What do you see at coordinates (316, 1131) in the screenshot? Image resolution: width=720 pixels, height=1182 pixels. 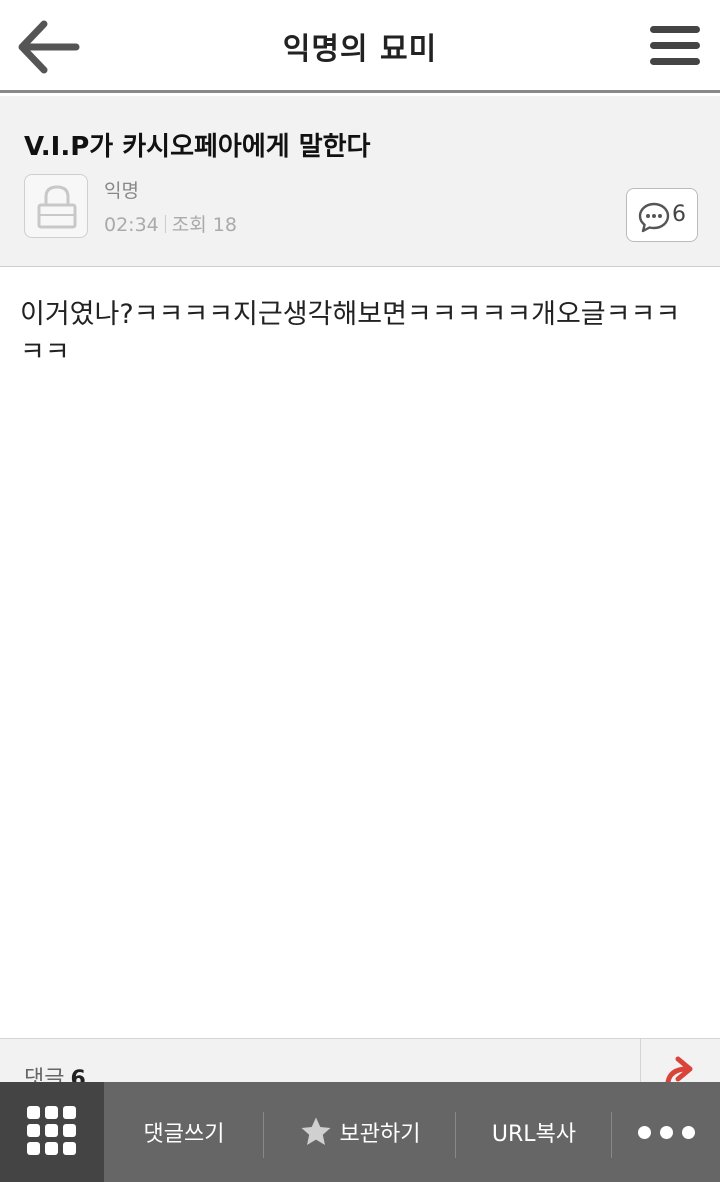 I see `star-icon` at bounding box center [316, 1131].